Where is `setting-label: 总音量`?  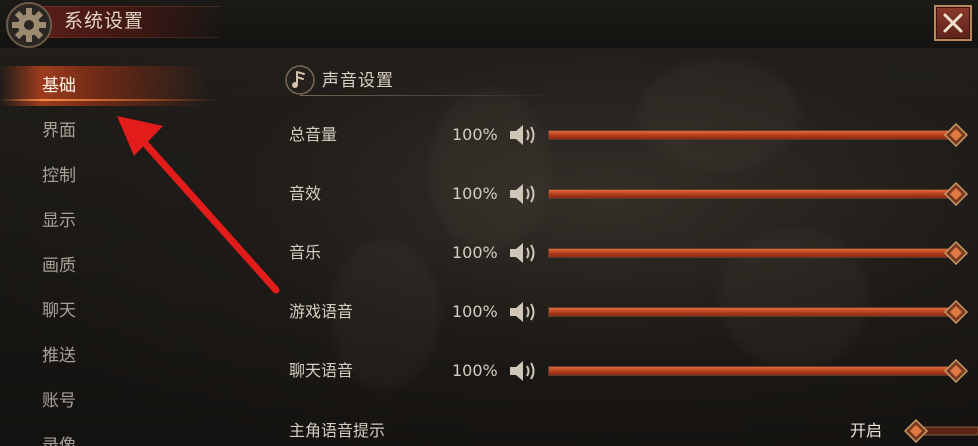
setting-label: 总音量 is located at coordinates (313, 134).